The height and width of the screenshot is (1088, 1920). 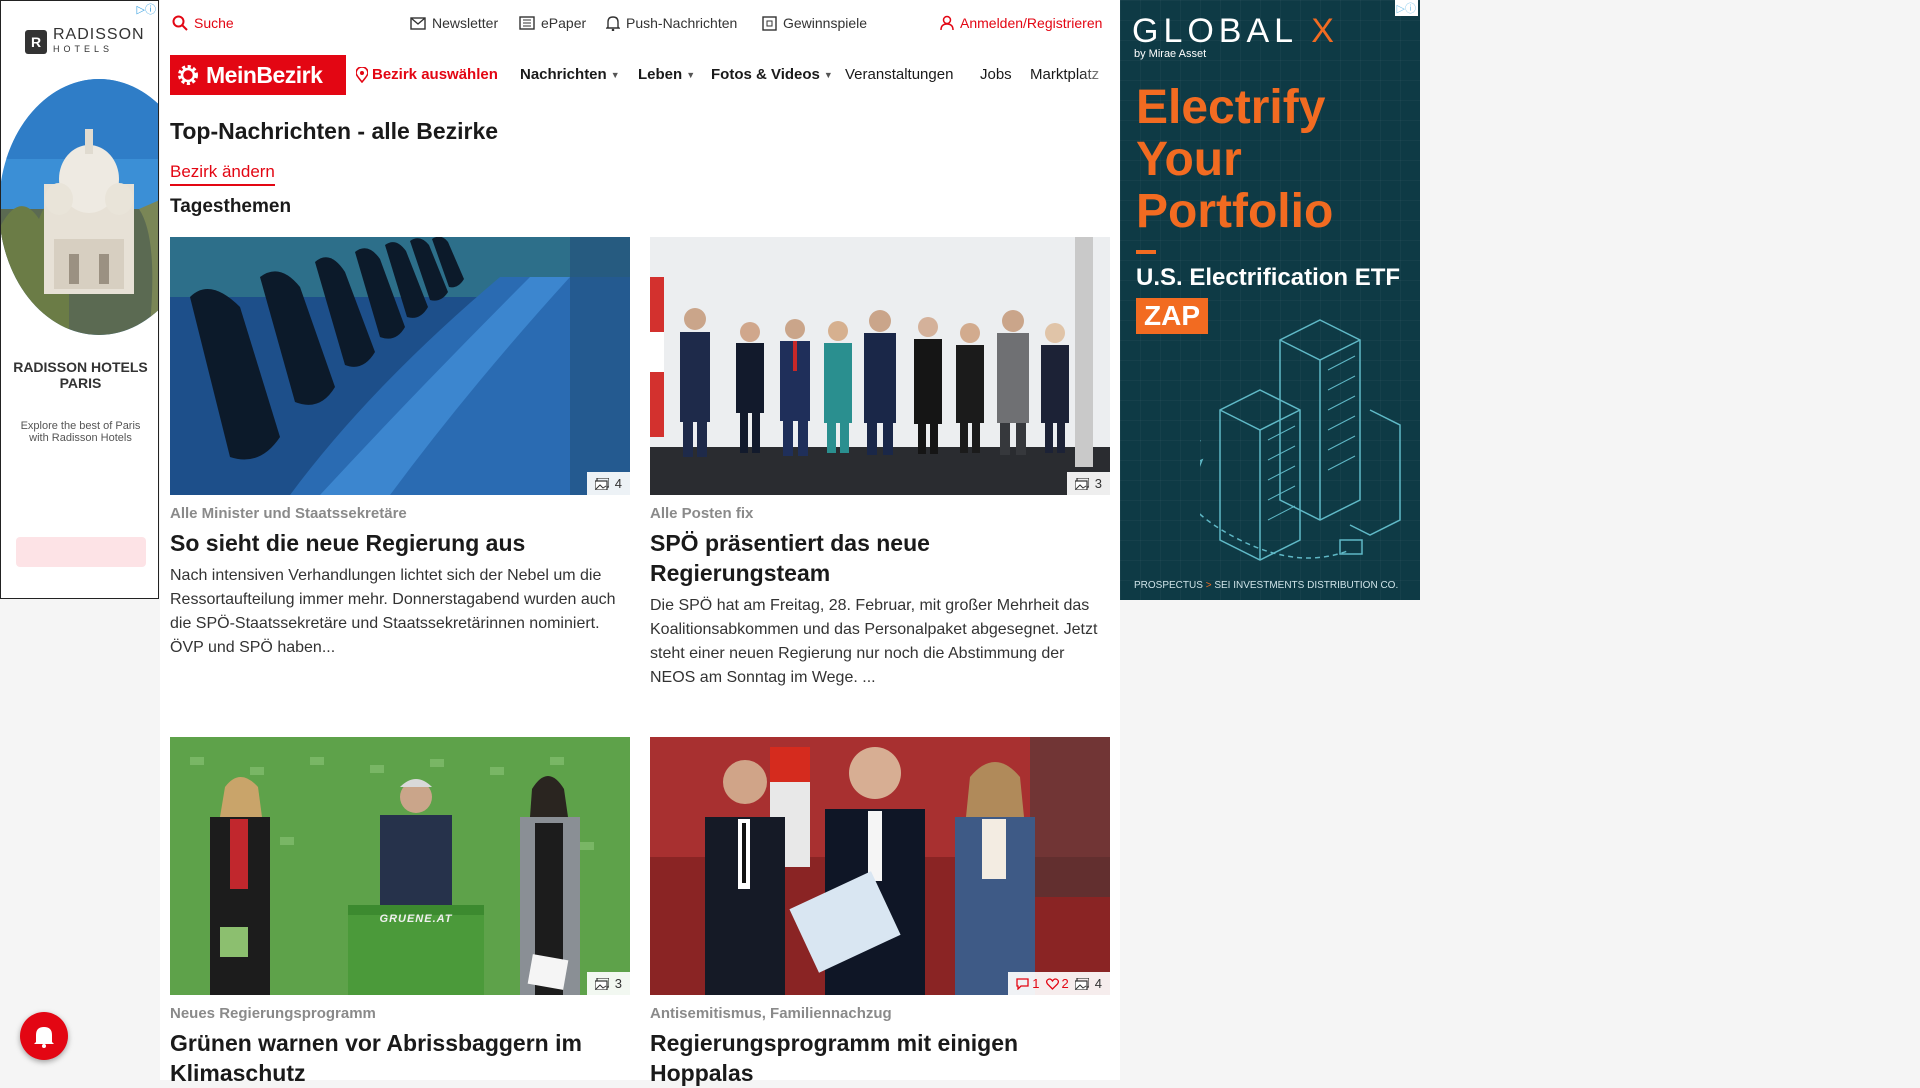 I want to click on global-x-brand: GLOBAL, so click(x=1214, y=31).